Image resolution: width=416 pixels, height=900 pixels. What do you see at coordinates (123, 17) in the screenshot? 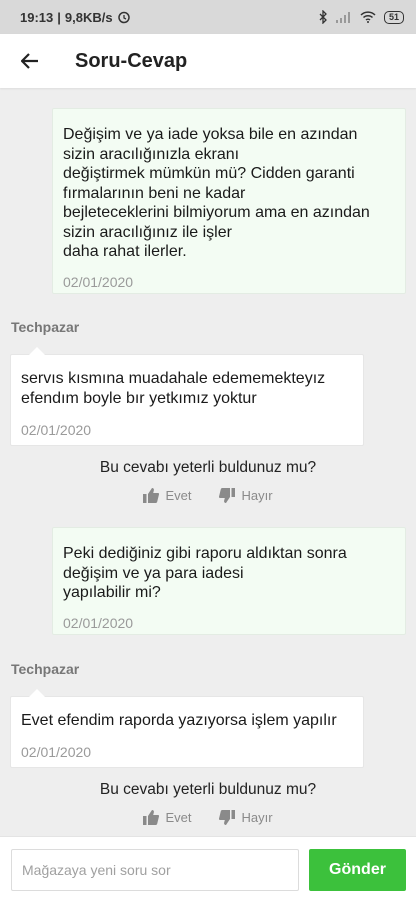
I see `alarm-icon` at bounding box center [123, 17].